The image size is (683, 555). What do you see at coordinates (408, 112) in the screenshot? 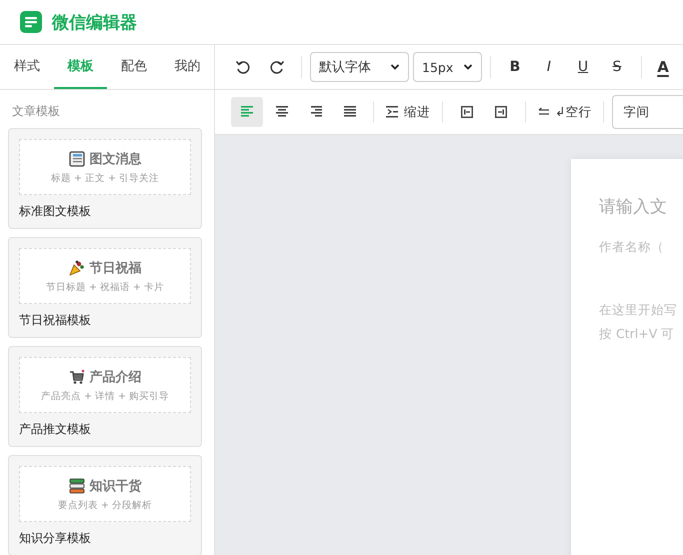
I see `indent-button: 缩进` at bounding box center [408, 112].